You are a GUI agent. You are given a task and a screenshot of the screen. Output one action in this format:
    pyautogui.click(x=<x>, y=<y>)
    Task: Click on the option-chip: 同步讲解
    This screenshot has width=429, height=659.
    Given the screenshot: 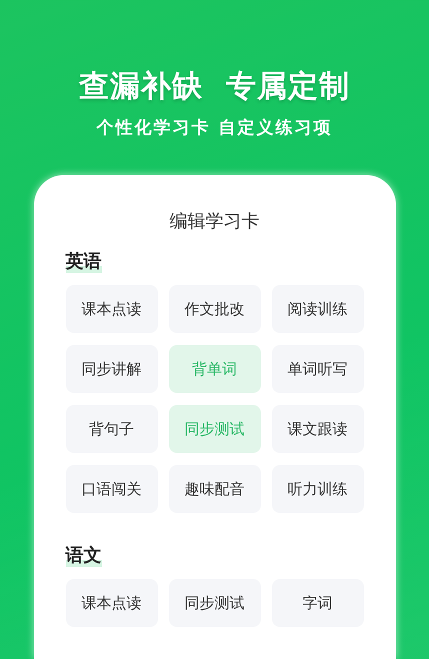 What is the action you would take?
    pyautogui.click(x=112, y=369)
    